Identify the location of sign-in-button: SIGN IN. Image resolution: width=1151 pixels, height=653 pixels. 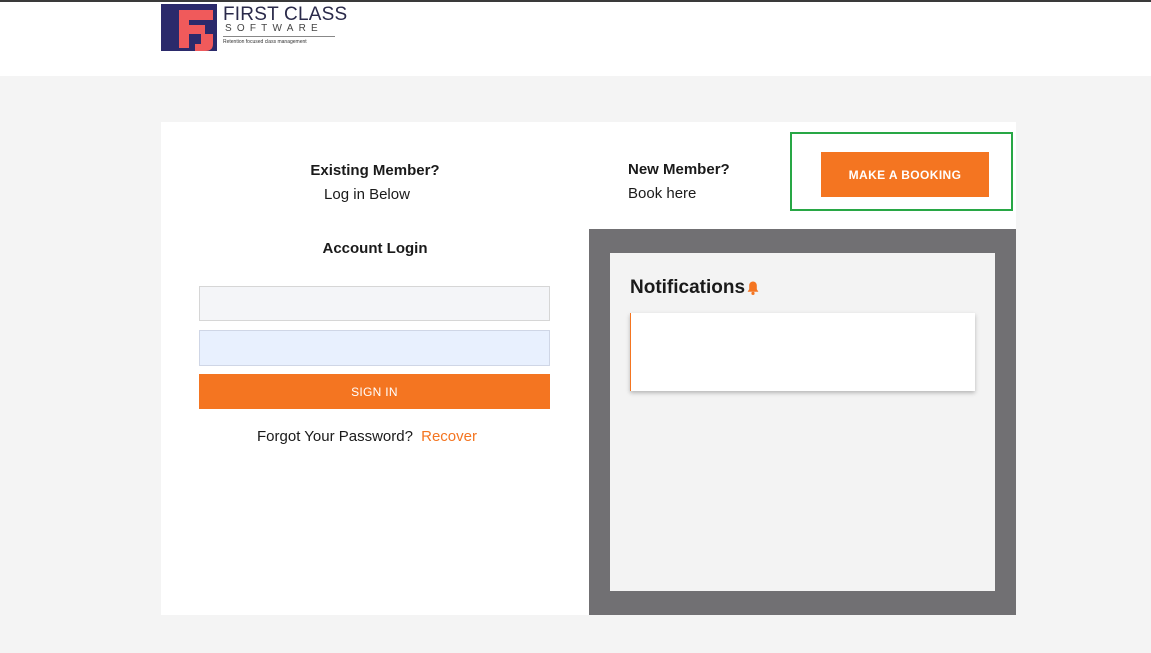
(374, 391).